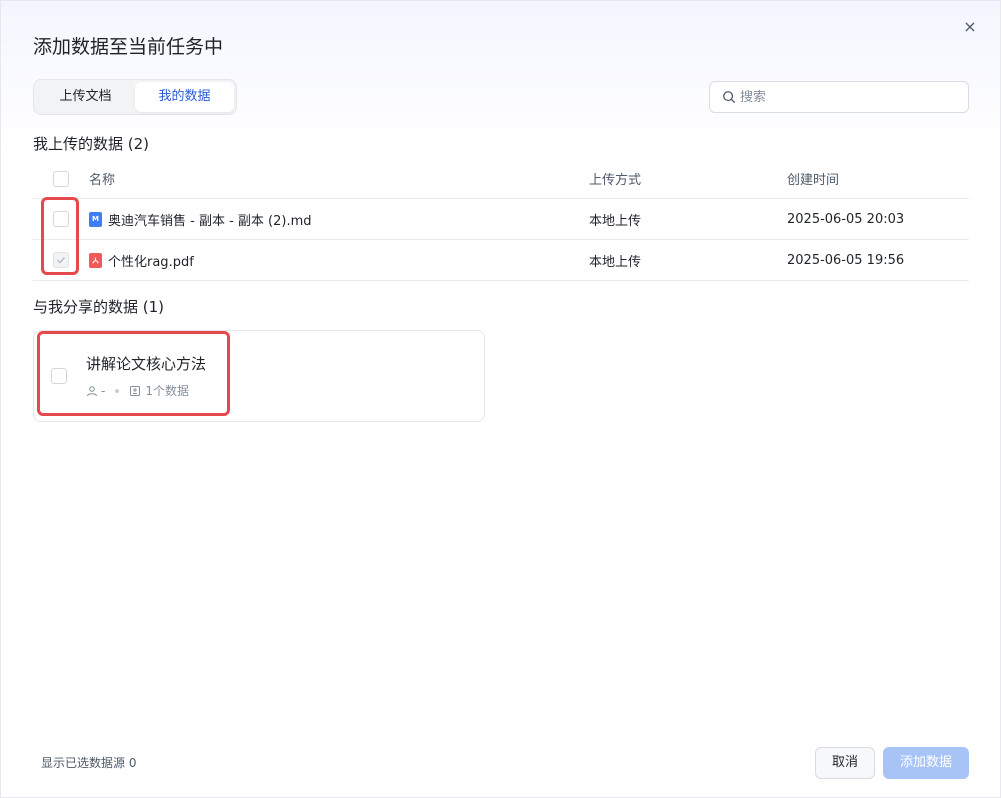 The width and height of the screenshot is (1001, 798). Describe the element at coordinates (167, 391) in the screenshot. I see `shared-item-count: 1个数据` at that location.